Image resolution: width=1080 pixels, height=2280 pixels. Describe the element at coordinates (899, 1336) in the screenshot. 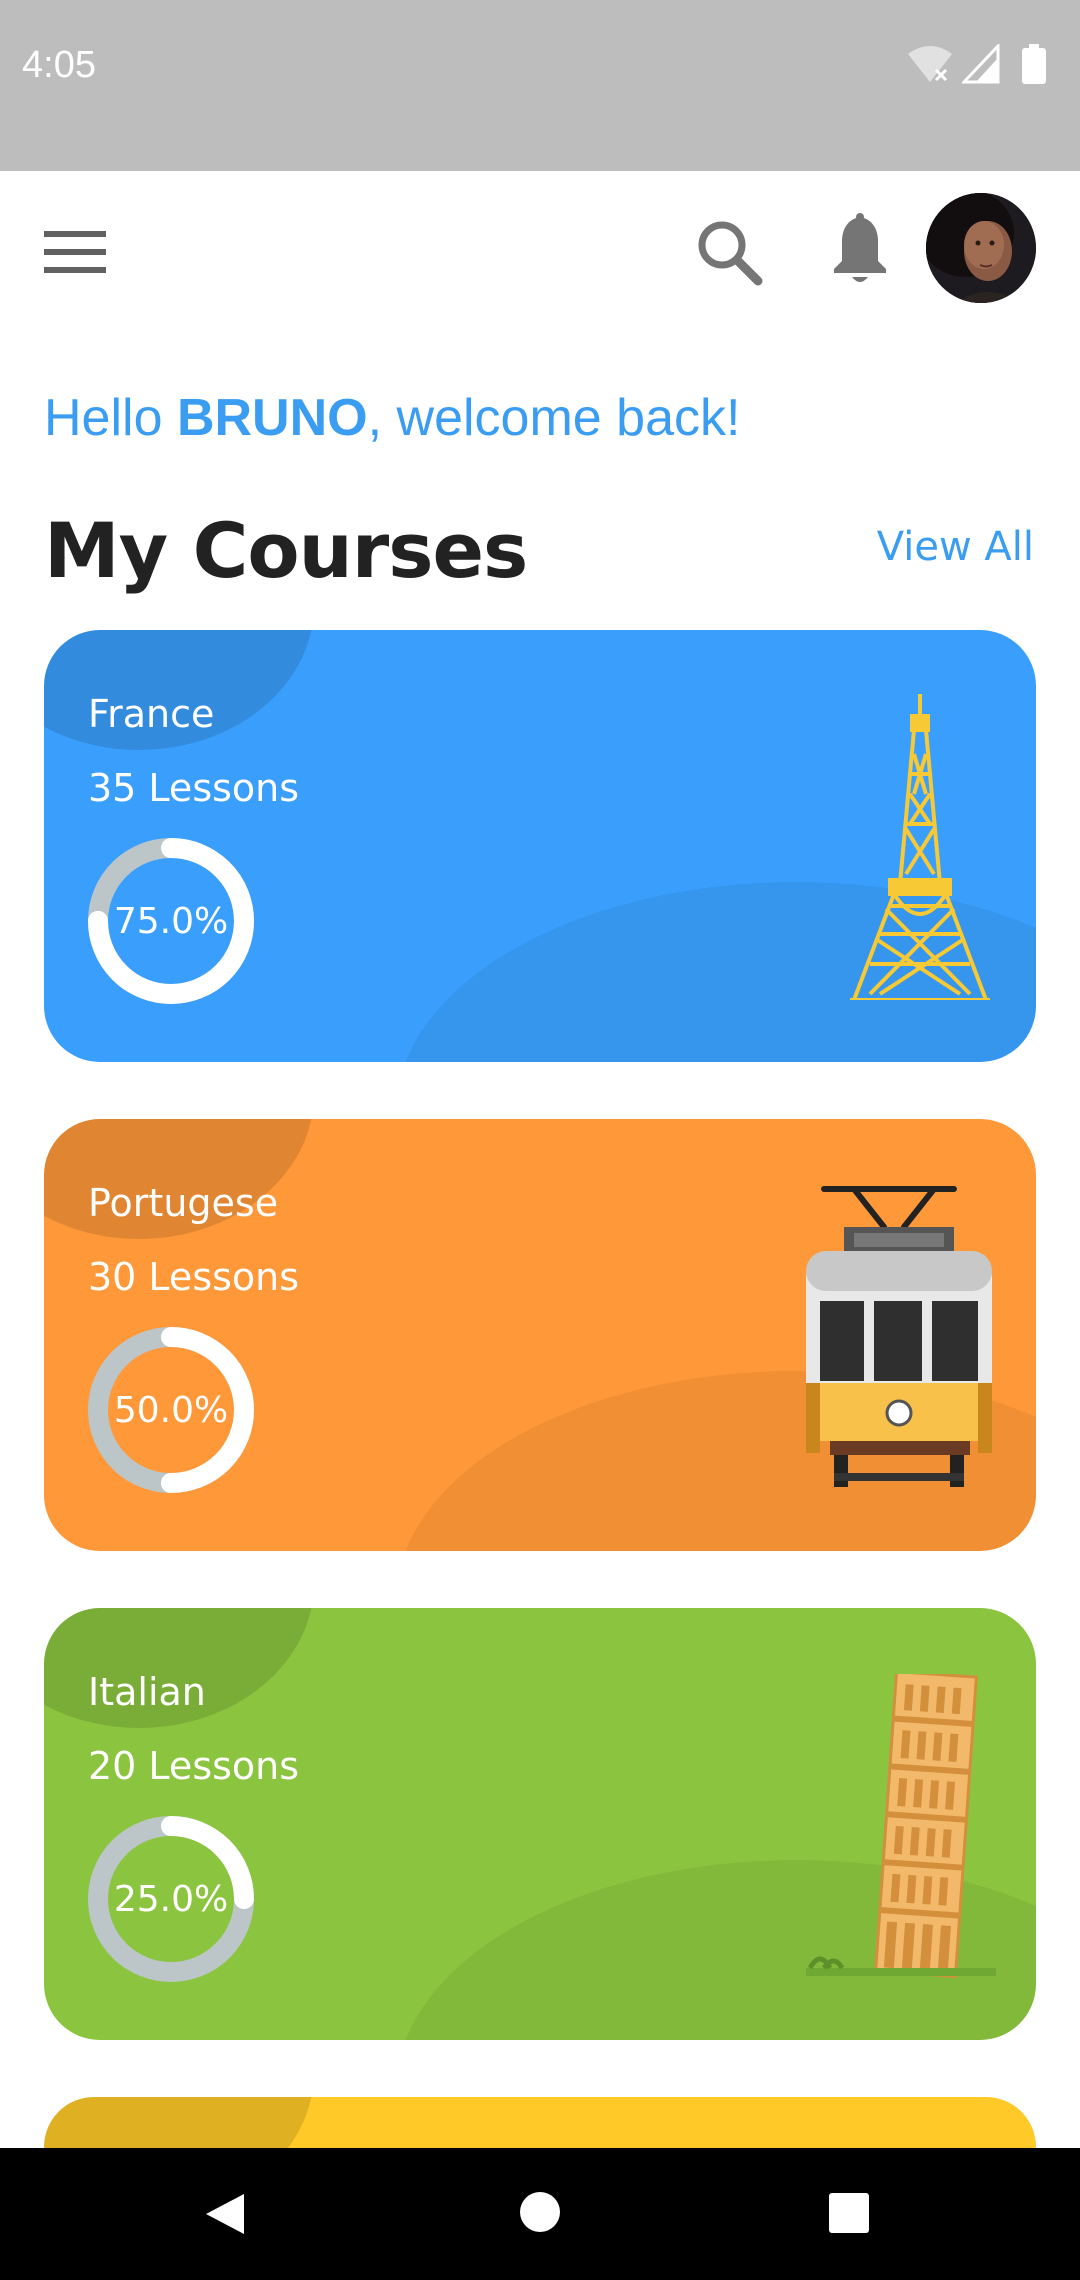

I see `tram-icon` at that location.